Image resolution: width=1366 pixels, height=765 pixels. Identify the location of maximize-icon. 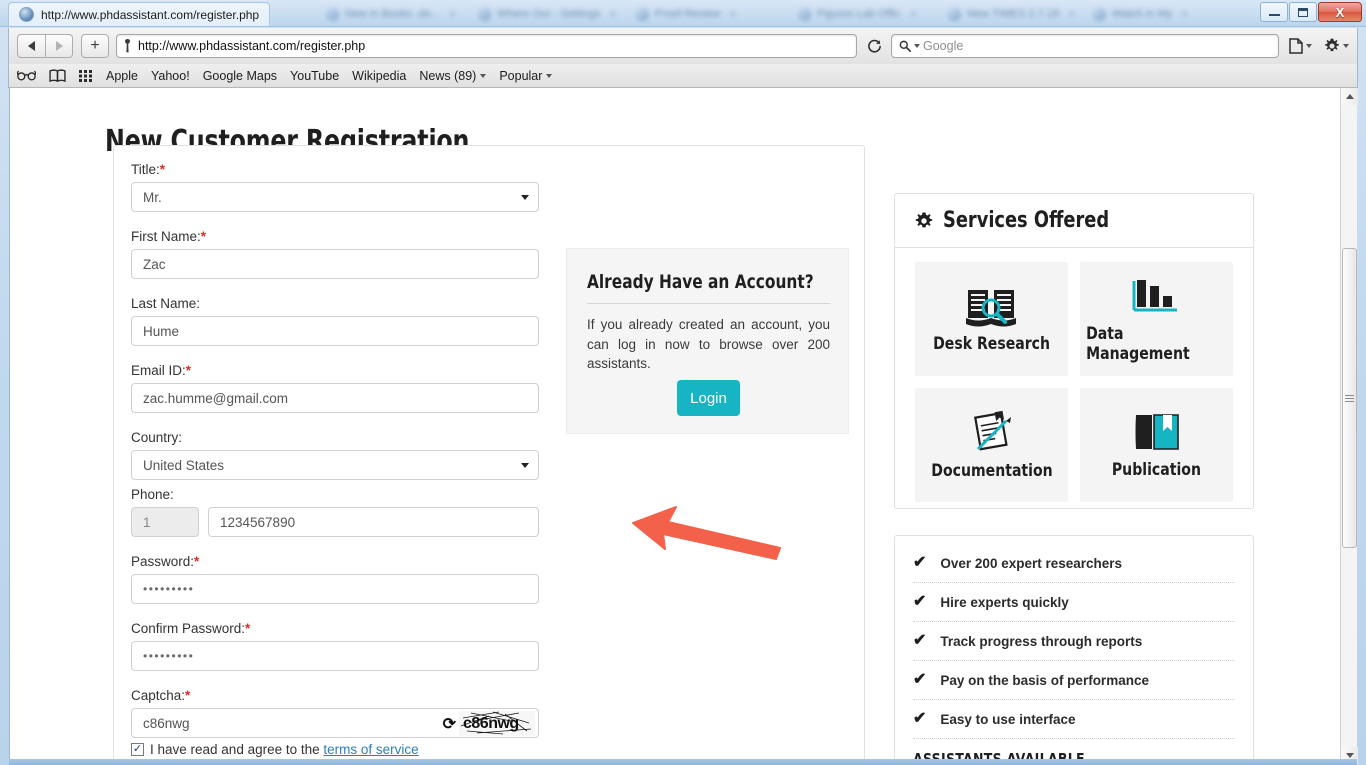
(1303, 12).